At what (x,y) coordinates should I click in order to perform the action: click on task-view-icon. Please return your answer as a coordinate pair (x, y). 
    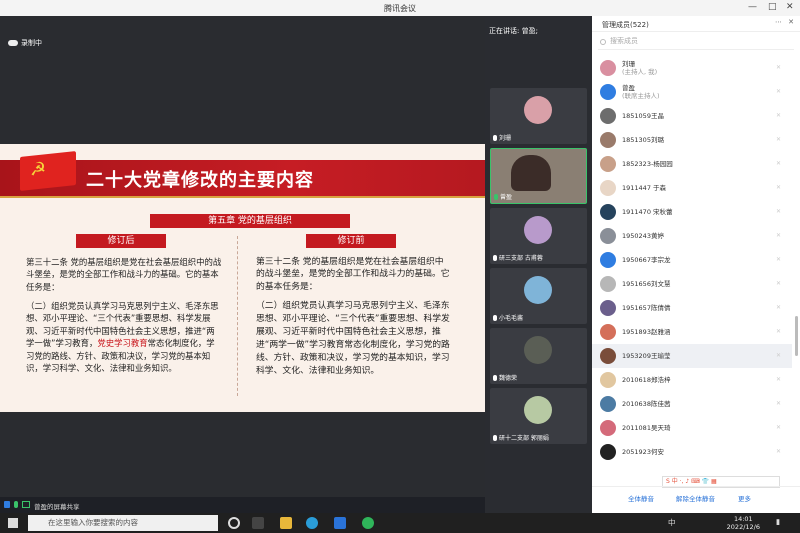
    Looking at the image, I should click on (234, 523).